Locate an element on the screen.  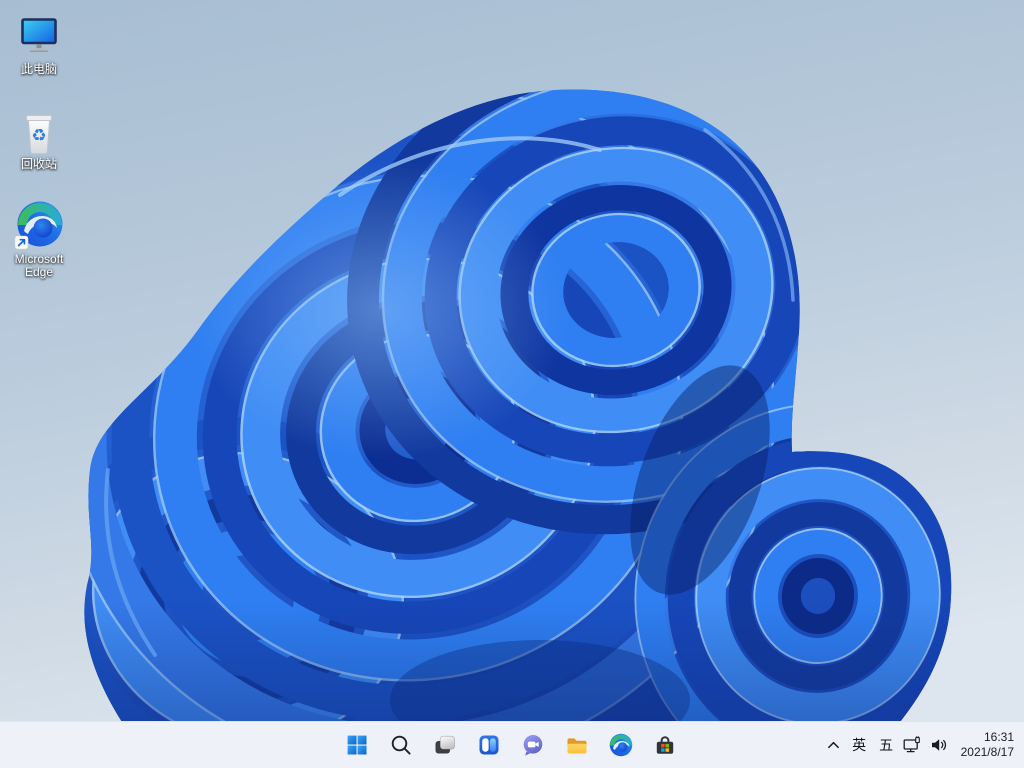
desktop-icon-microsoft-edge: Microsoft Edge is located at coordinates (39, 240).